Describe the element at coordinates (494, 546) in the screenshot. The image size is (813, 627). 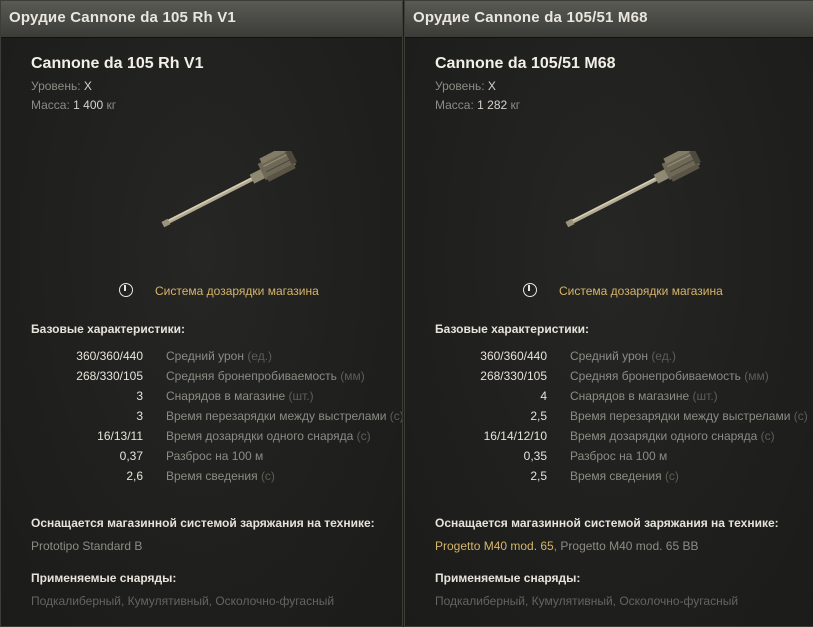
I see `vehicle-link: Progetto M40 mod. 65` at that location.